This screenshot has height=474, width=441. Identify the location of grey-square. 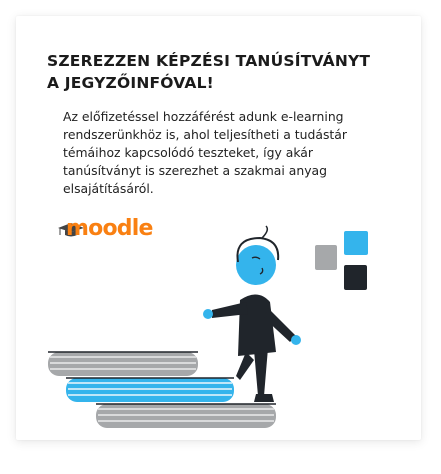
(326, 257).